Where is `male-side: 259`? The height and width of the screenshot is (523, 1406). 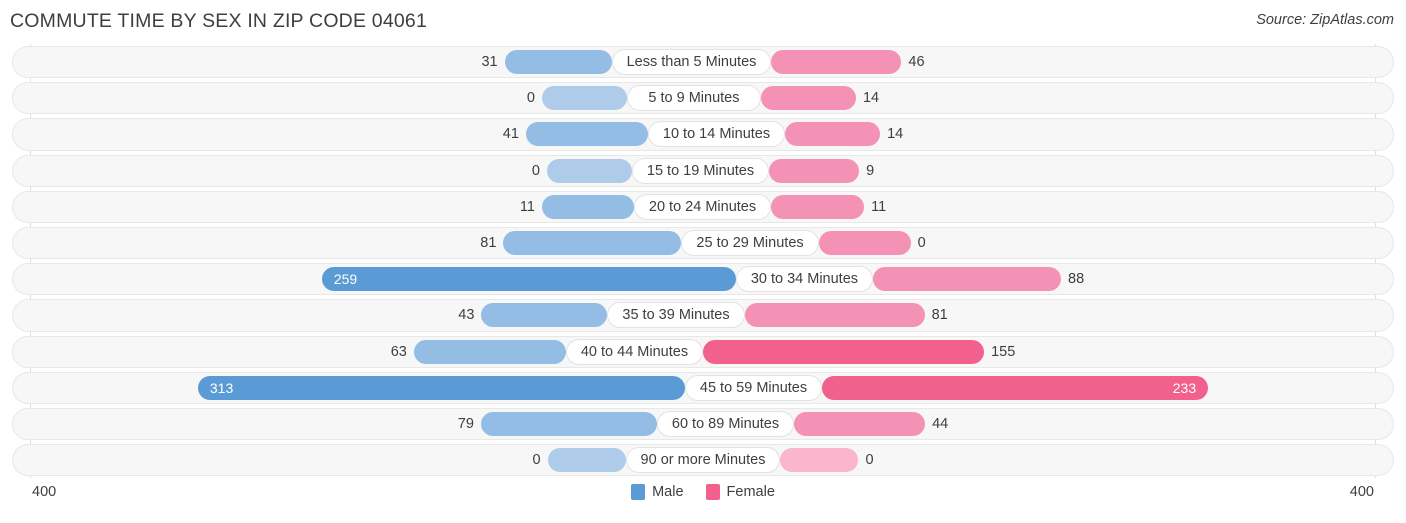
male-side: 259 is located at coordinates (528, 279).